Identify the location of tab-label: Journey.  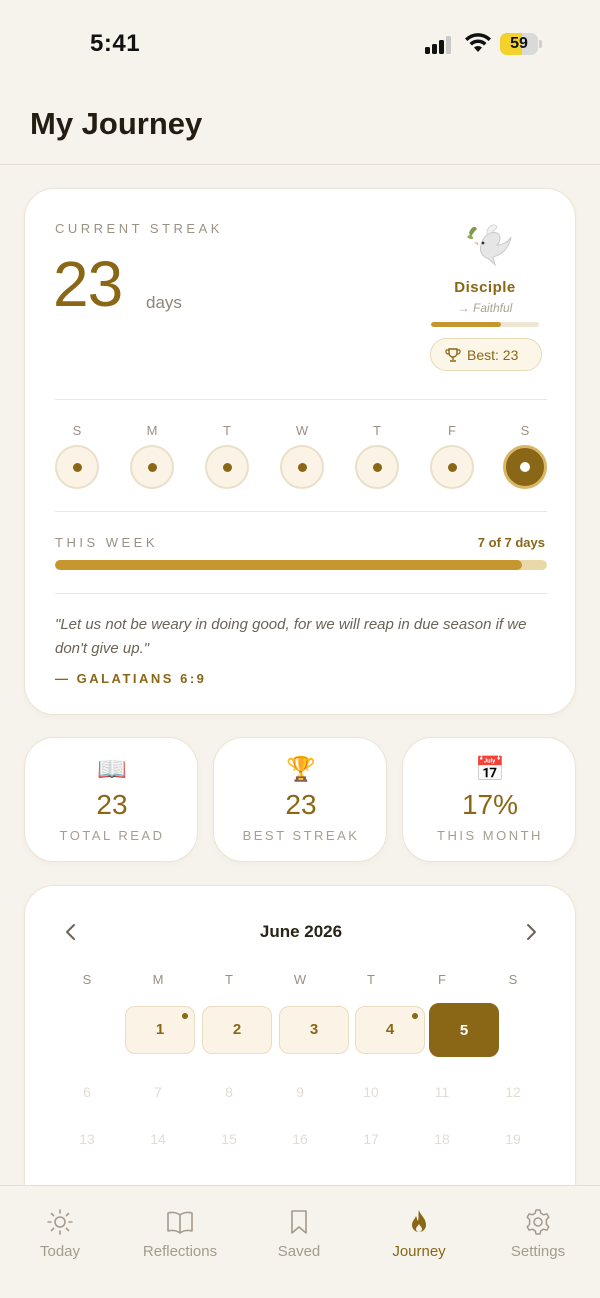
(419, 1251).